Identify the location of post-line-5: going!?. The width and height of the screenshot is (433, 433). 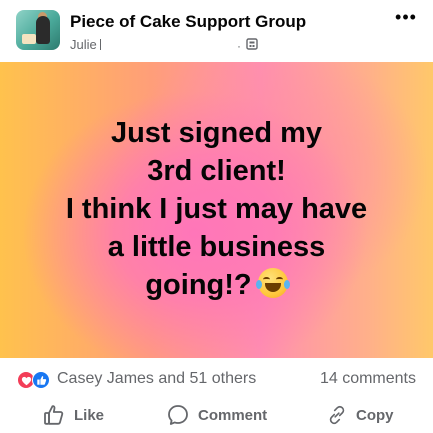
(216, 285).